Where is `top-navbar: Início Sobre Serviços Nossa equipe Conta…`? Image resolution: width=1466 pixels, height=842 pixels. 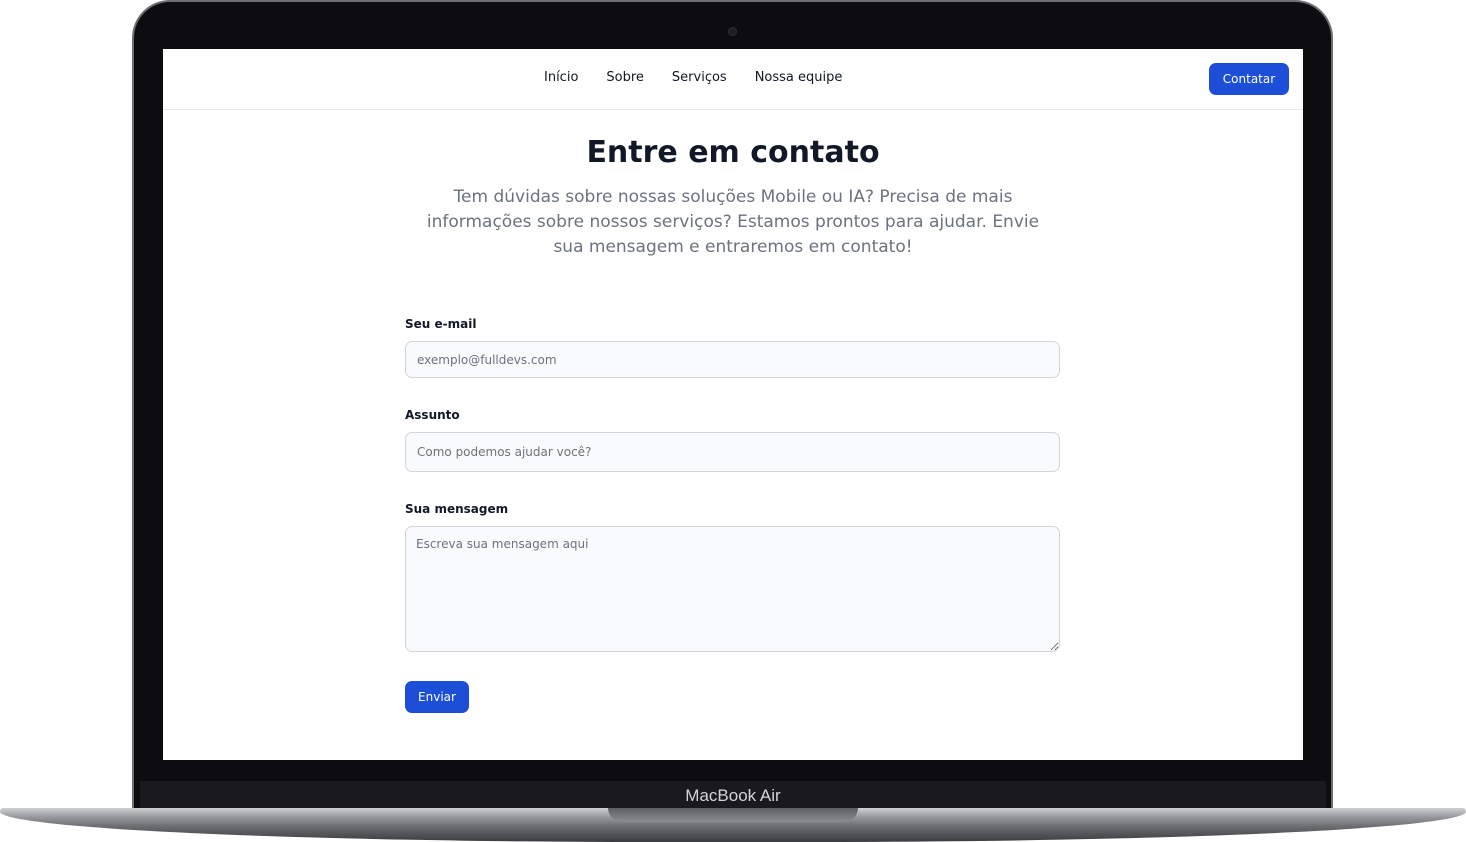
top-navbar: Início Sobre Serviços Nossa equipe Conta… is located at coordinates (733, 79).